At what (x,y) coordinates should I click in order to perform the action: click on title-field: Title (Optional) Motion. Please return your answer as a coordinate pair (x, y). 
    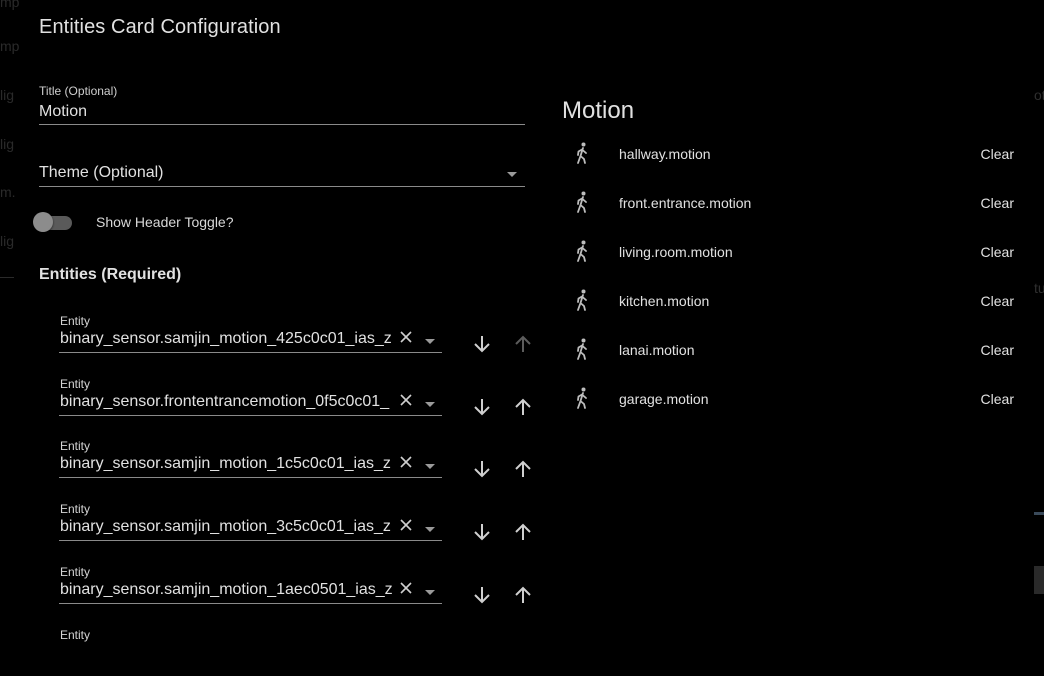
    Looking at the image, I should click on (282, 103).